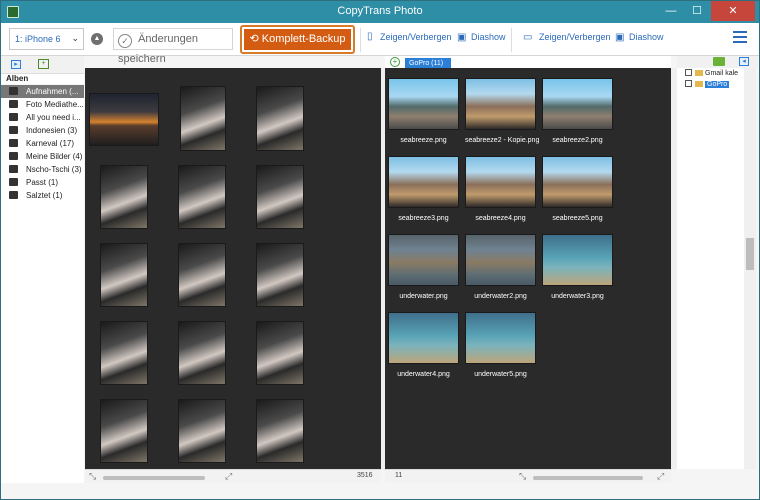 The width and height of the screenshot is (760, 500). What do you see at coordinates (42, 130) in the screenshot?
I see `album-item-indonesien: Indonesien (3)` at bounding box center [42, 130].